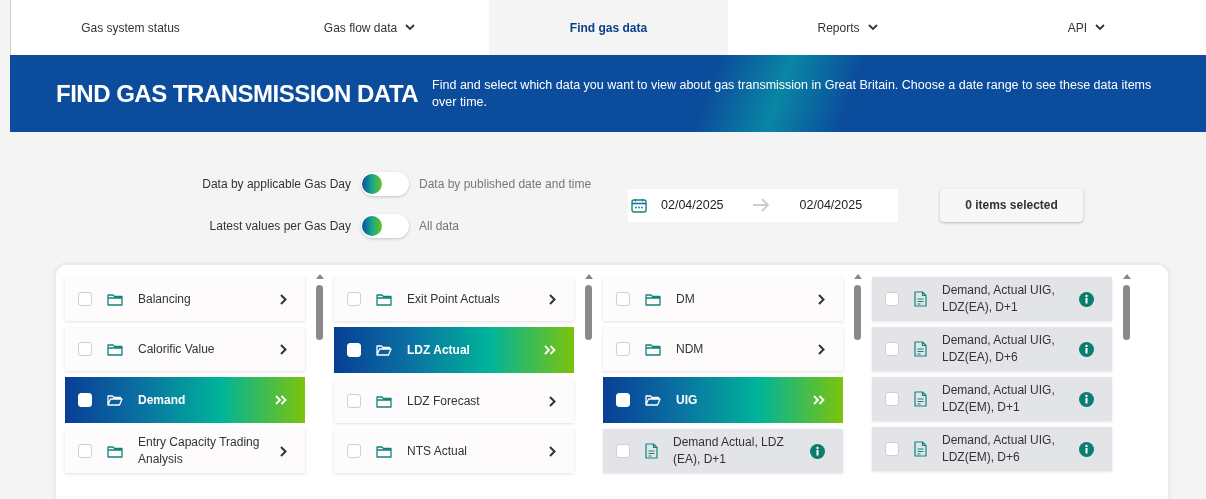  Describe the element at coordinates (444, 401) in the screenshot. I see `item-label: LDZ Forecast` at that location.